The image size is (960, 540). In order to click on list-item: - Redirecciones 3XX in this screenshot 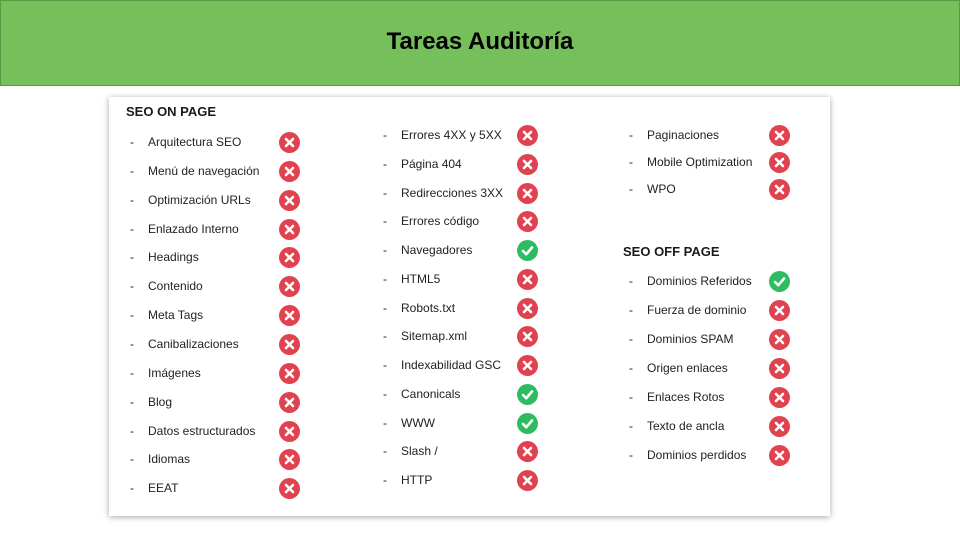, I will do `click(443, 193)`.